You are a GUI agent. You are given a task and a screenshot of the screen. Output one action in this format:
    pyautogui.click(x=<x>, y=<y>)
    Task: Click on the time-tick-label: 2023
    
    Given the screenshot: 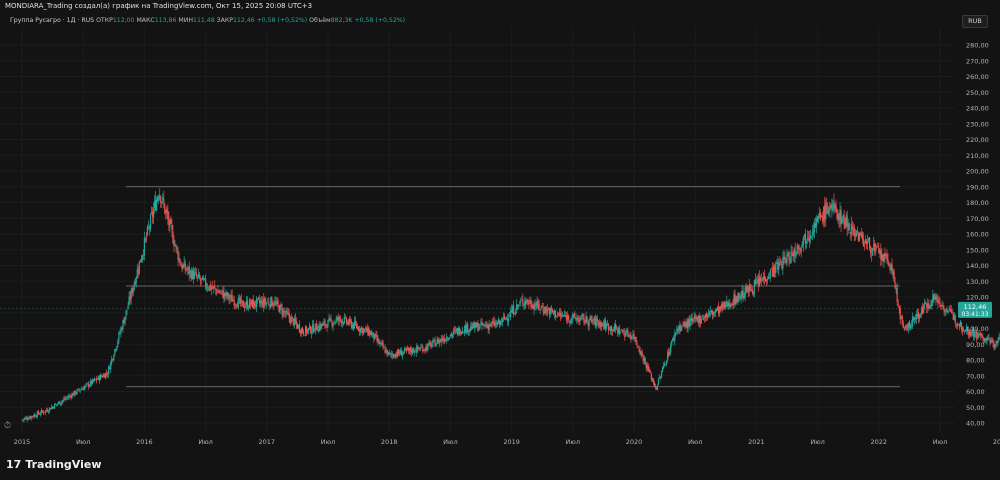 What is the action you would take?
    pyautogui.click(x=996, y=442)
    